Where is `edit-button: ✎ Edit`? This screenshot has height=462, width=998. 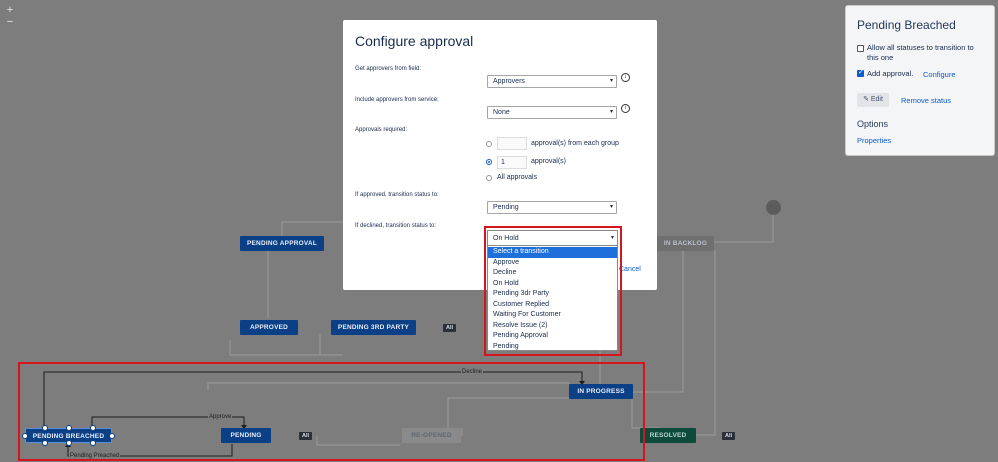 edit-button: ✎ Edit is located at coordinates (873, 100).